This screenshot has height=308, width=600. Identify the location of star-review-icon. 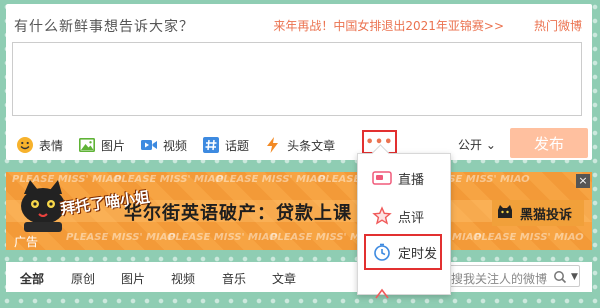
(382, 215).